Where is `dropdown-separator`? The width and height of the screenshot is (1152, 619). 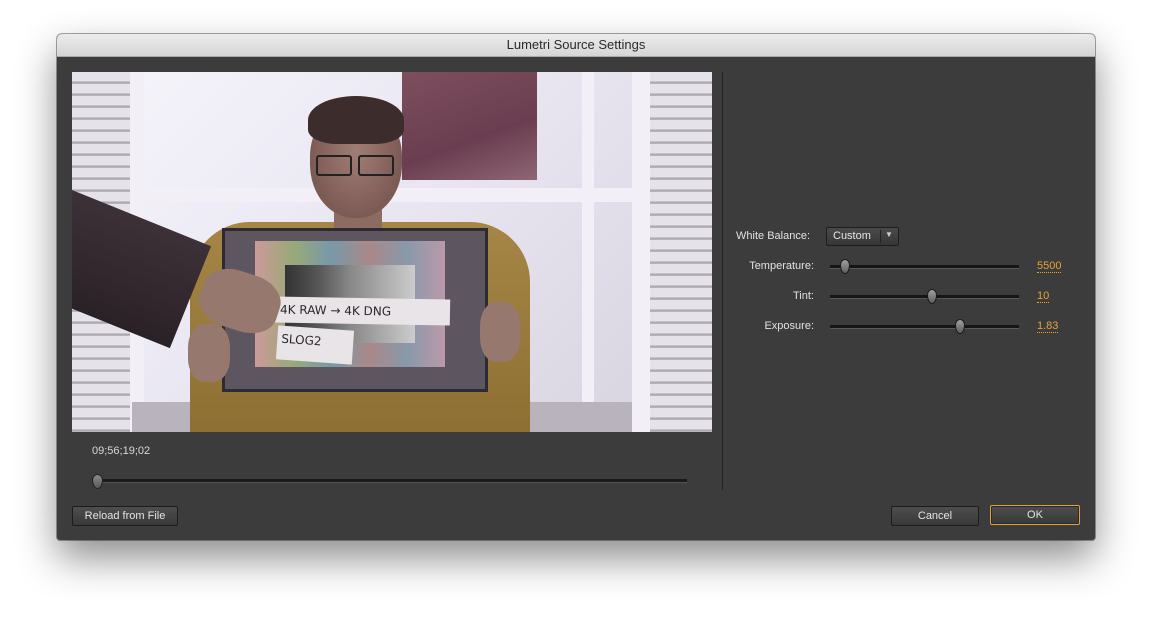
dropdown-separator is located at coordinates (880, 236).